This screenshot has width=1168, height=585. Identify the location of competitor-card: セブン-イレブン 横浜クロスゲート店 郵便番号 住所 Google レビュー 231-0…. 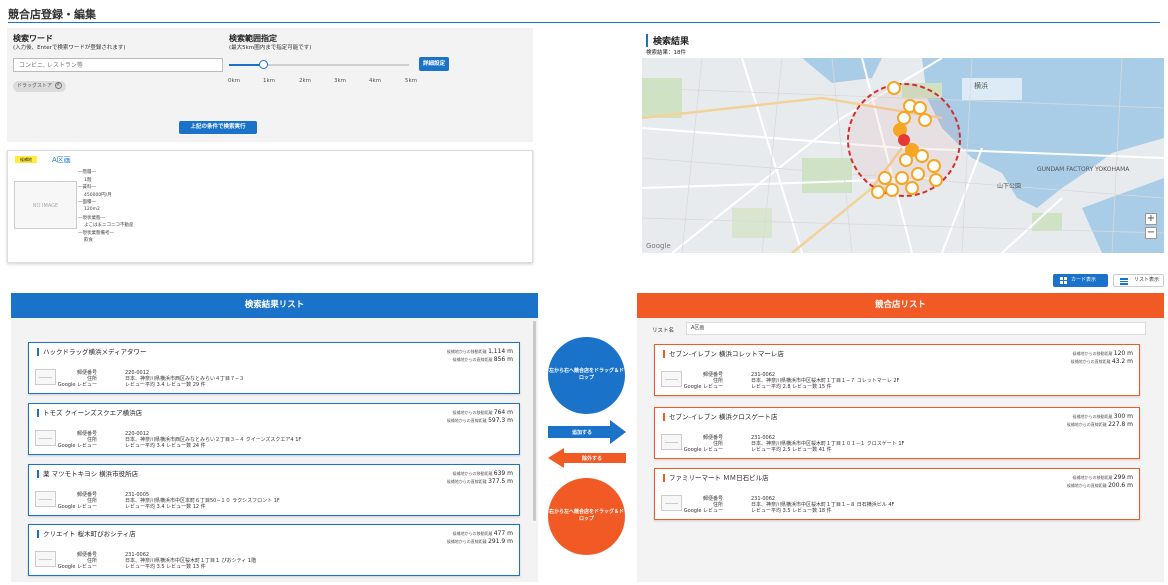
(897, 433).